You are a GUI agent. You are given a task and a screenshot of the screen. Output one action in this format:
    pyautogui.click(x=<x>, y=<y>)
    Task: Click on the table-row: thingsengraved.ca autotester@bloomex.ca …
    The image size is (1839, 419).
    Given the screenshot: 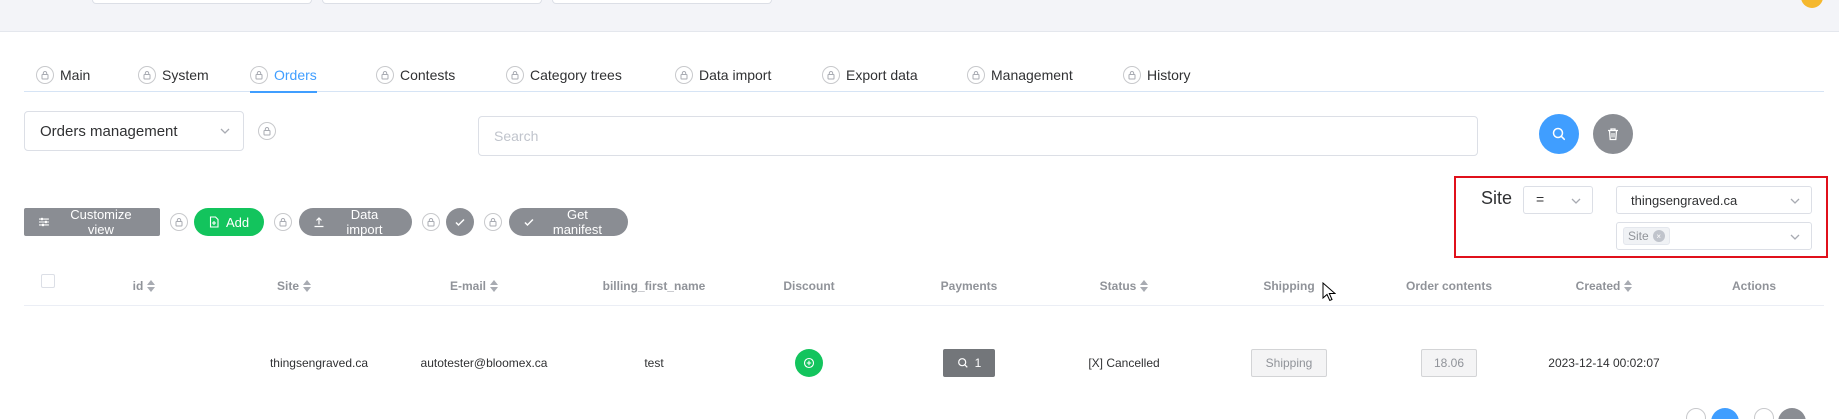 What is the action you would take?
    pyautogui.click(x=924, y=363)
    